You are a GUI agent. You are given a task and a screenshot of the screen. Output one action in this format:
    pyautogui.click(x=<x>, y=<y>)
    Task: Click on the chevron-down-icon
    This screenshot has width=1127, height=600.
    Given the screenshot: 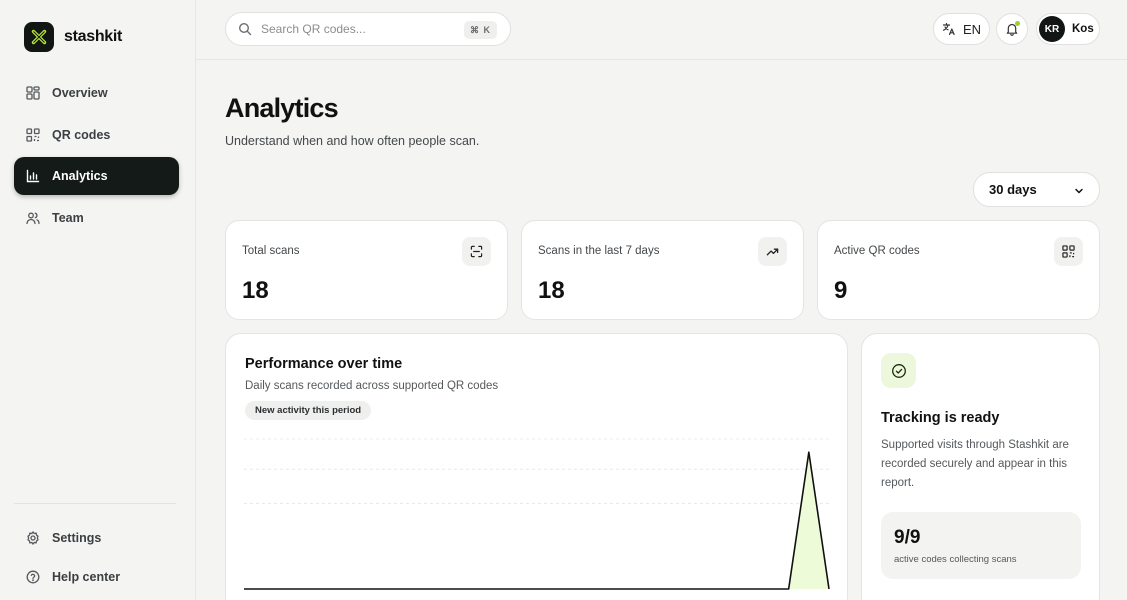 What is the action you would take?
    pyautogui.click(x=1079, y=191)
    